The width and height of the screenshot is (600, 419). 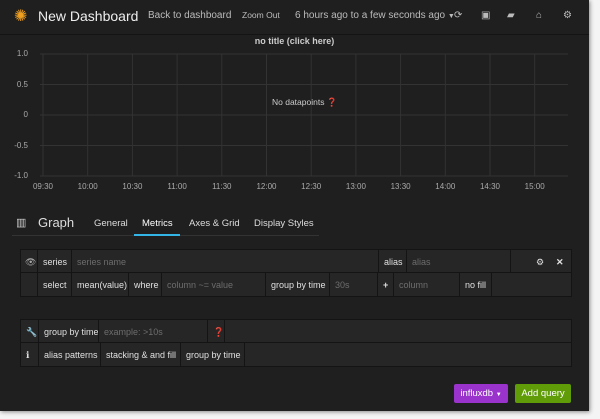 What do you see at coordinates (21, 175) in the screenshot?
I see `y-tick-label: -1.0` at bounding box center [21, 175].